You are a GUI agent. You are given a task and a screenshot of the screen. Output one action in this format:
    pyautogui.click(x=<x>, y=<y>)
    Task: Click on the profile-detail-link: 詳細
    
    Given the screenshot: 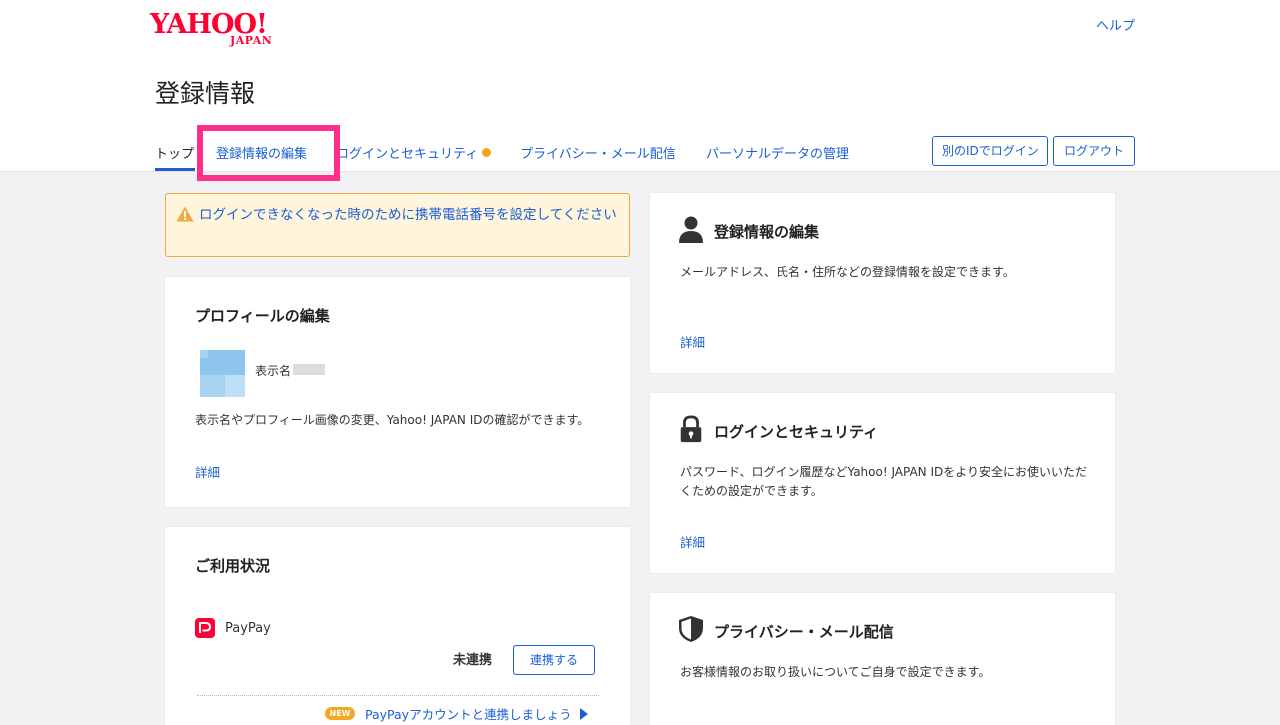 What is the action you would take?
    pyautogui.click(x=207, y=471)
    